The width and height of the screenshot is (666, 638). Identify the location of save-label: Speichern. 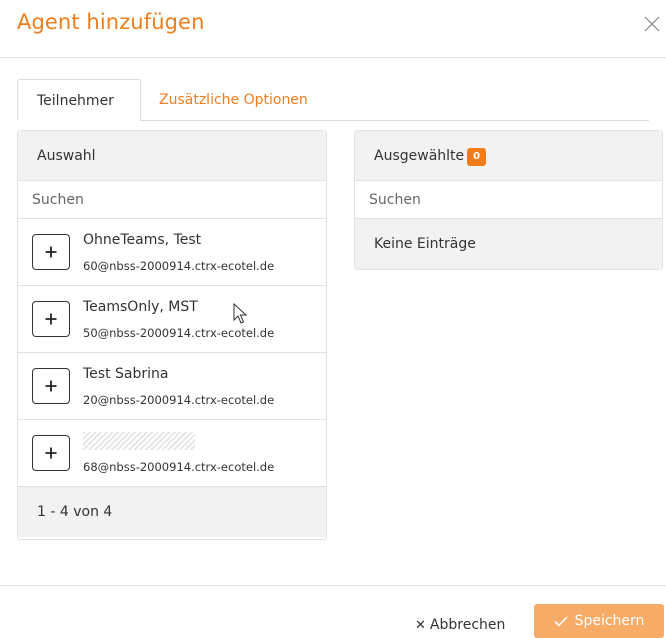
(609, 621).